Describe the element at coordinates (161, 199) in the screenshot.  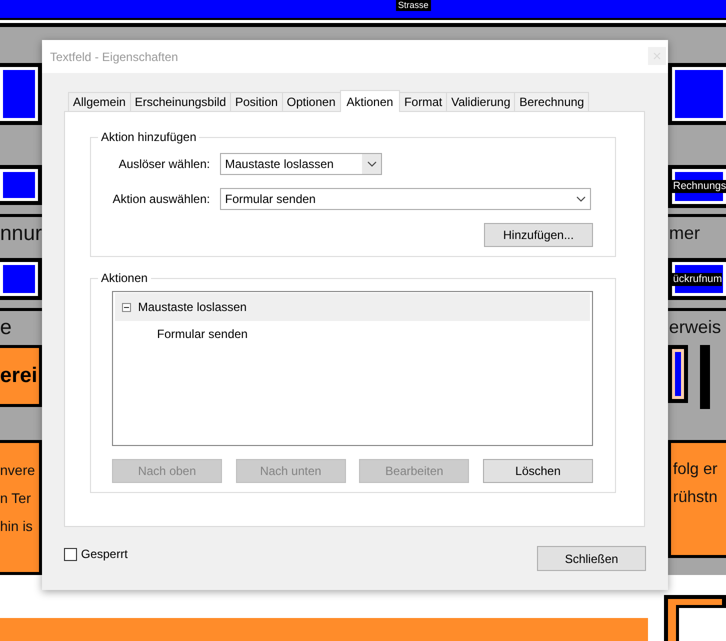
I see `field-label: Aktion auswählen:` at that location.